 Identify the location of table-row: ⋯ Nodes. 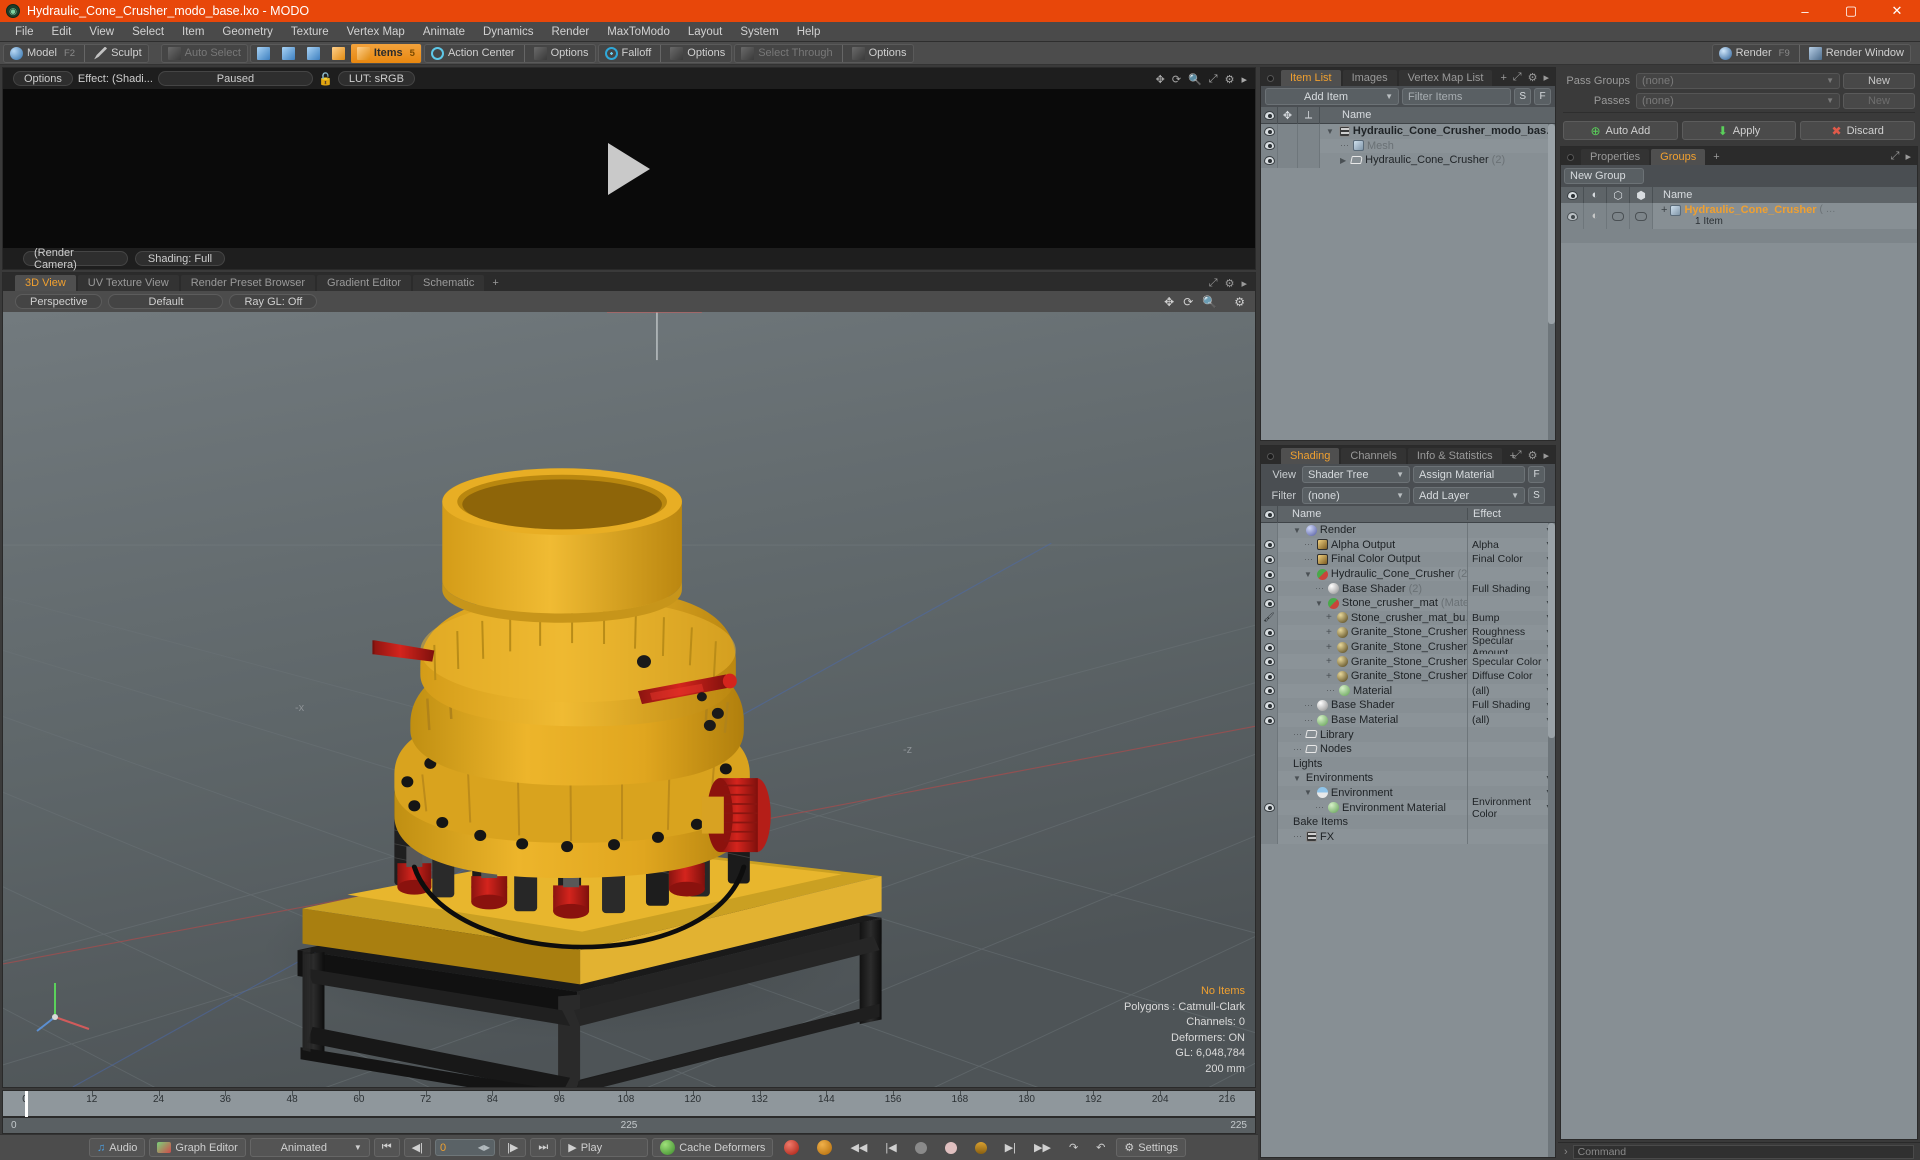
(1408, 749).